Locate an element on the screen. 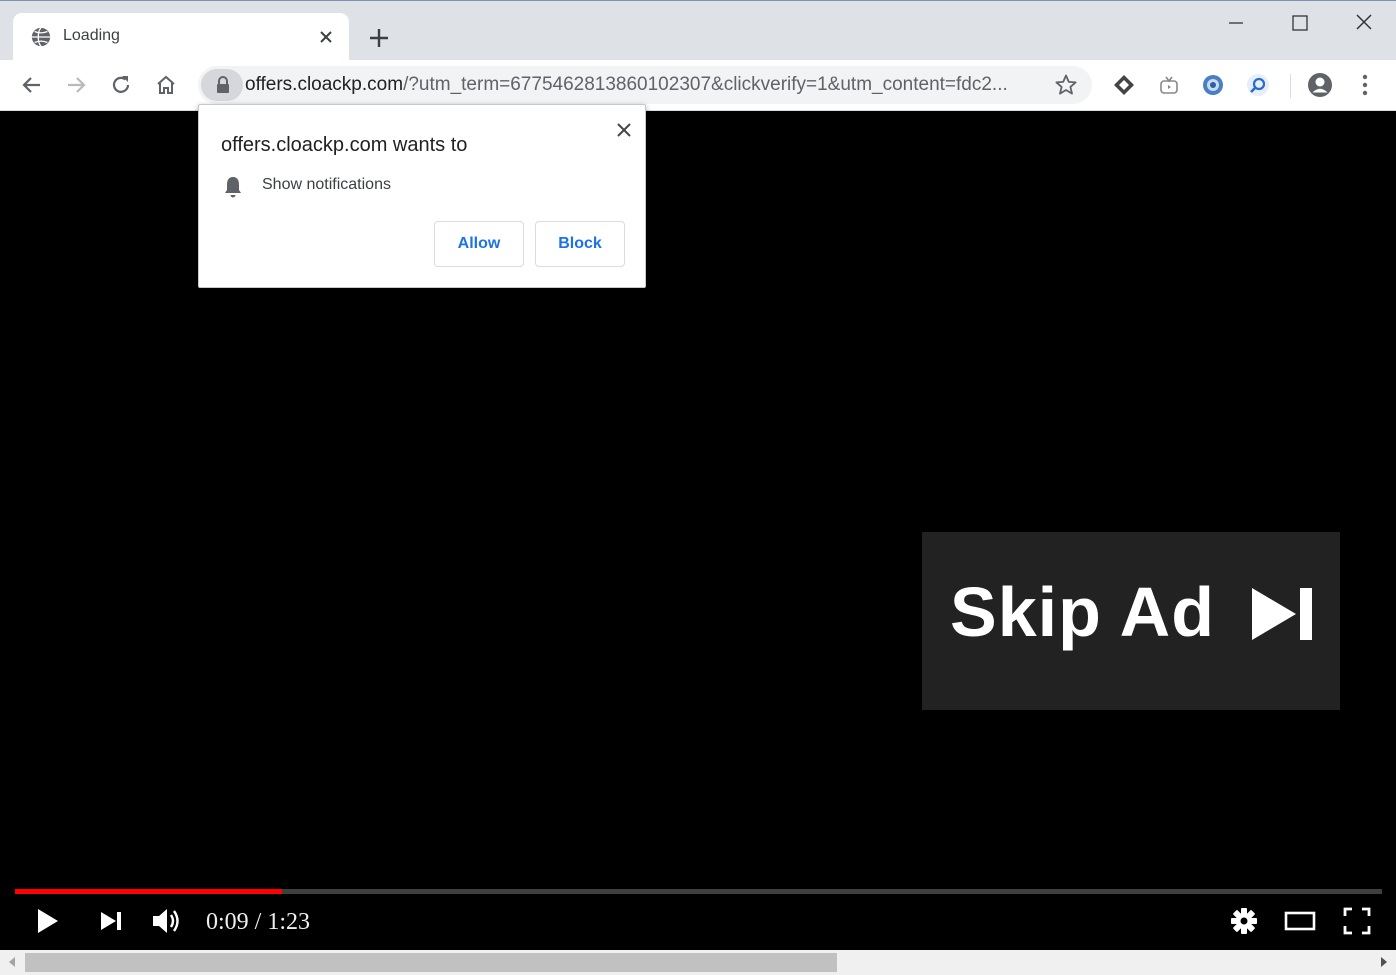  lock-icon is located at coordinates (223, 84).